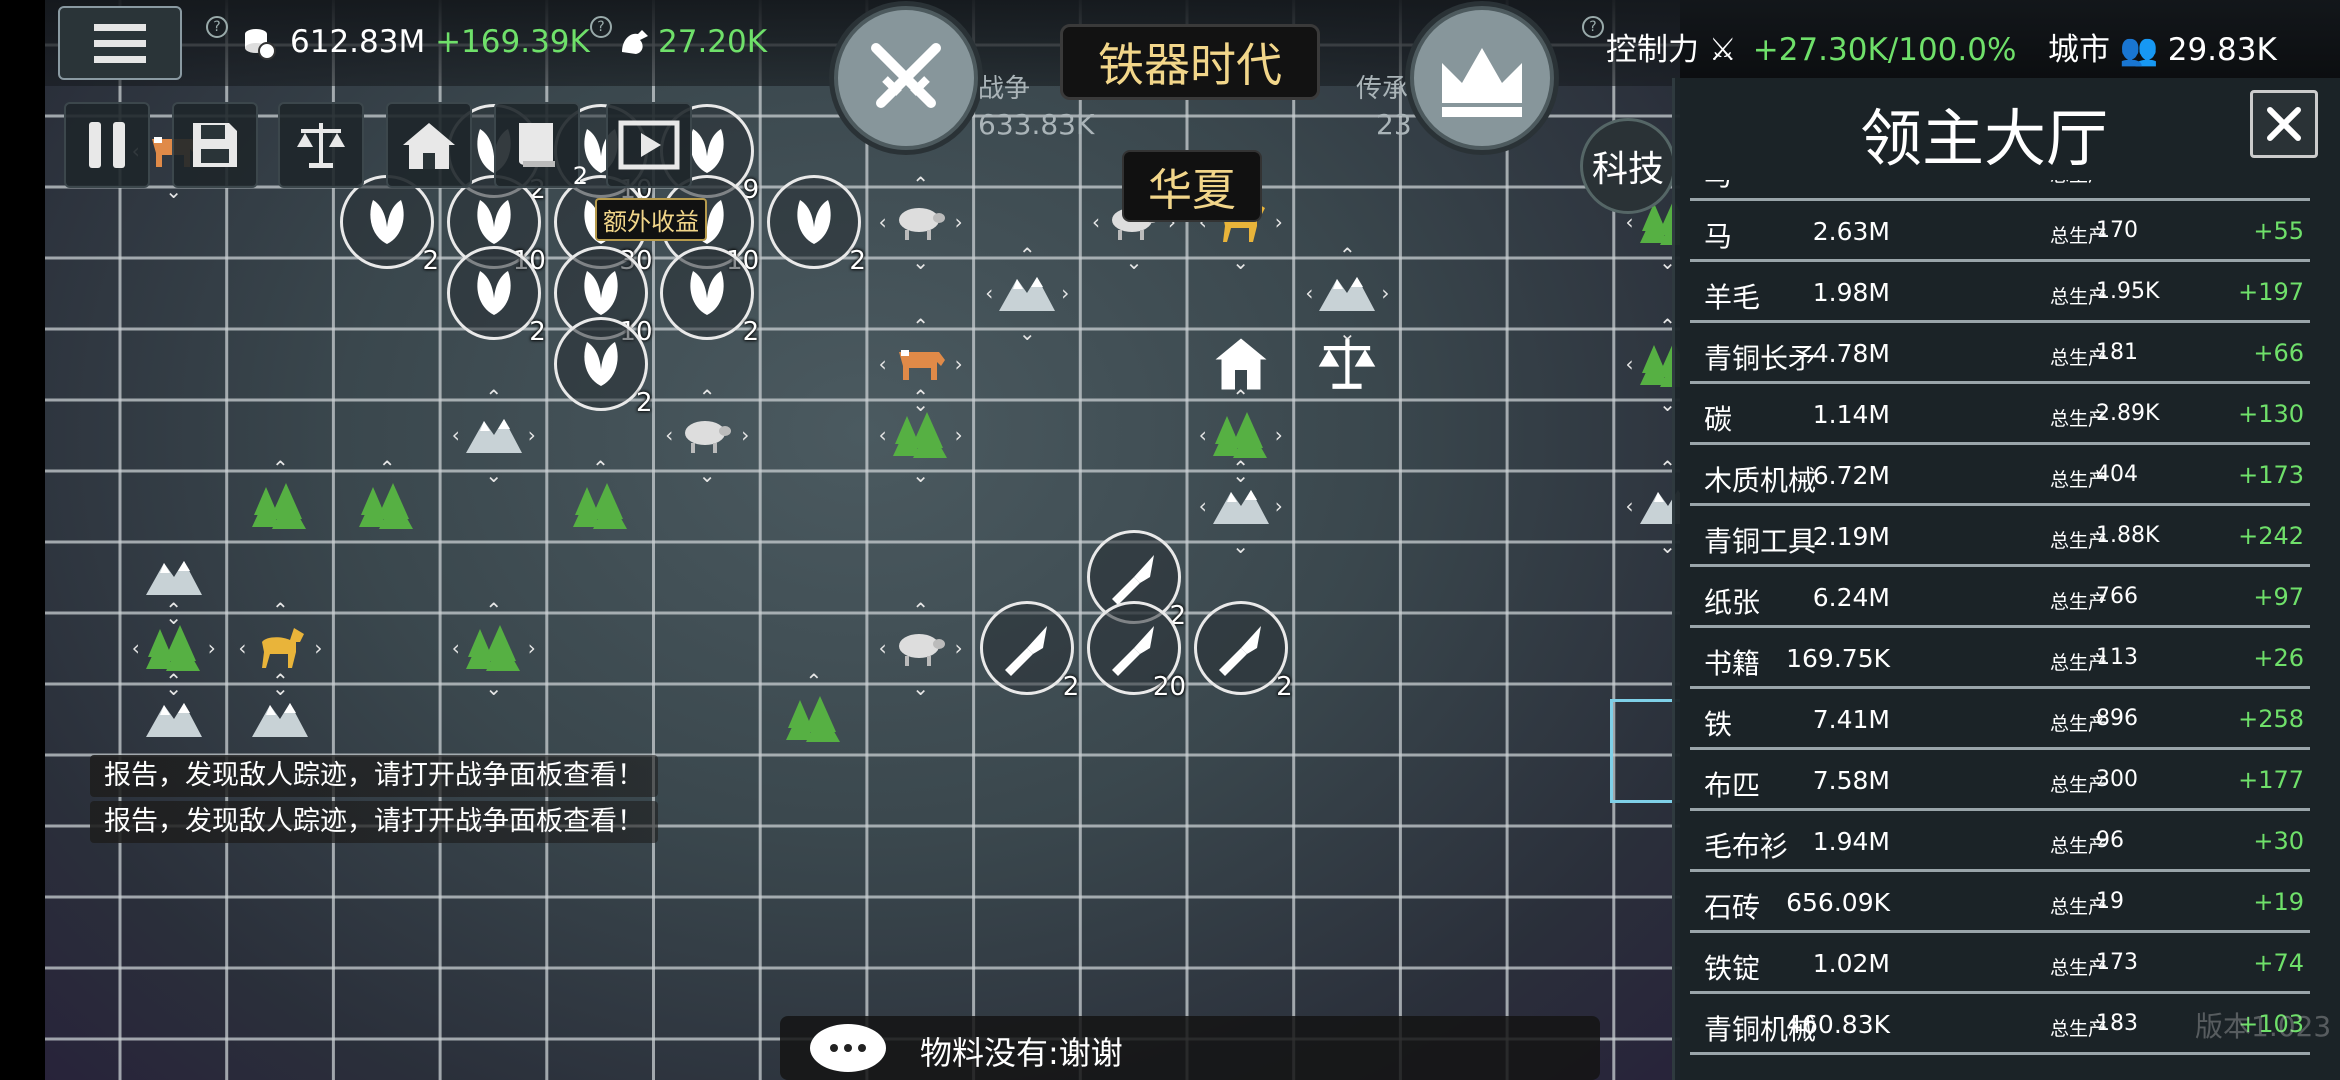  I want to click on save-button, so click(215, 145).